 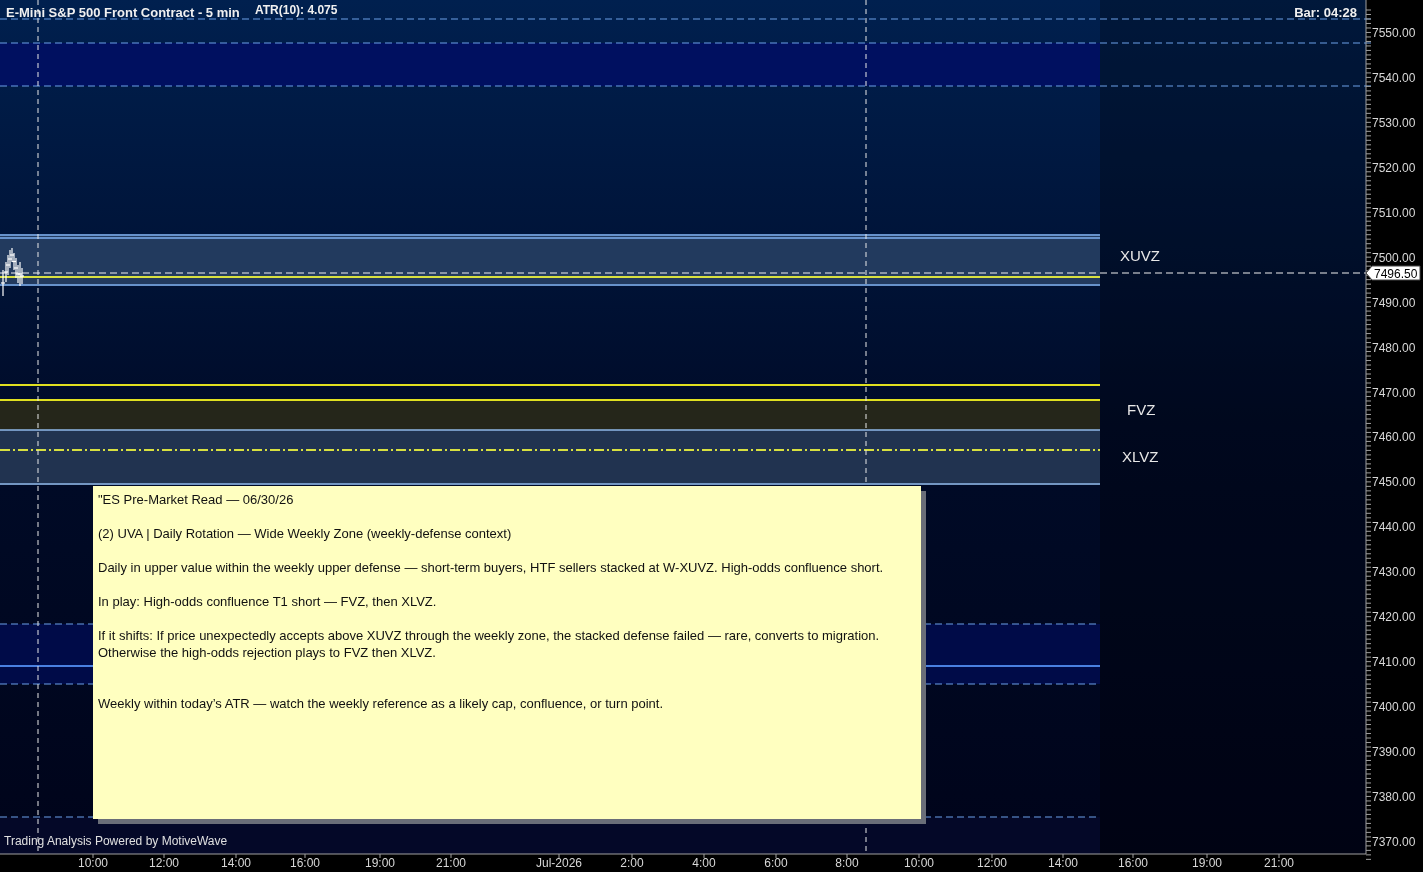 I want to click on price-label: 7450.00, so click(x=1394, y=482).